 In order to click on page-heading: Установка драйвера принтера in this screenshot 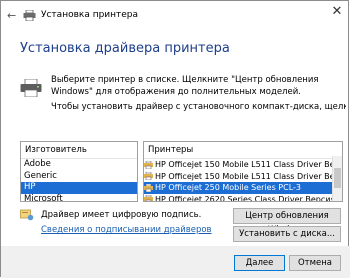, I will do `click(125, 48)`.